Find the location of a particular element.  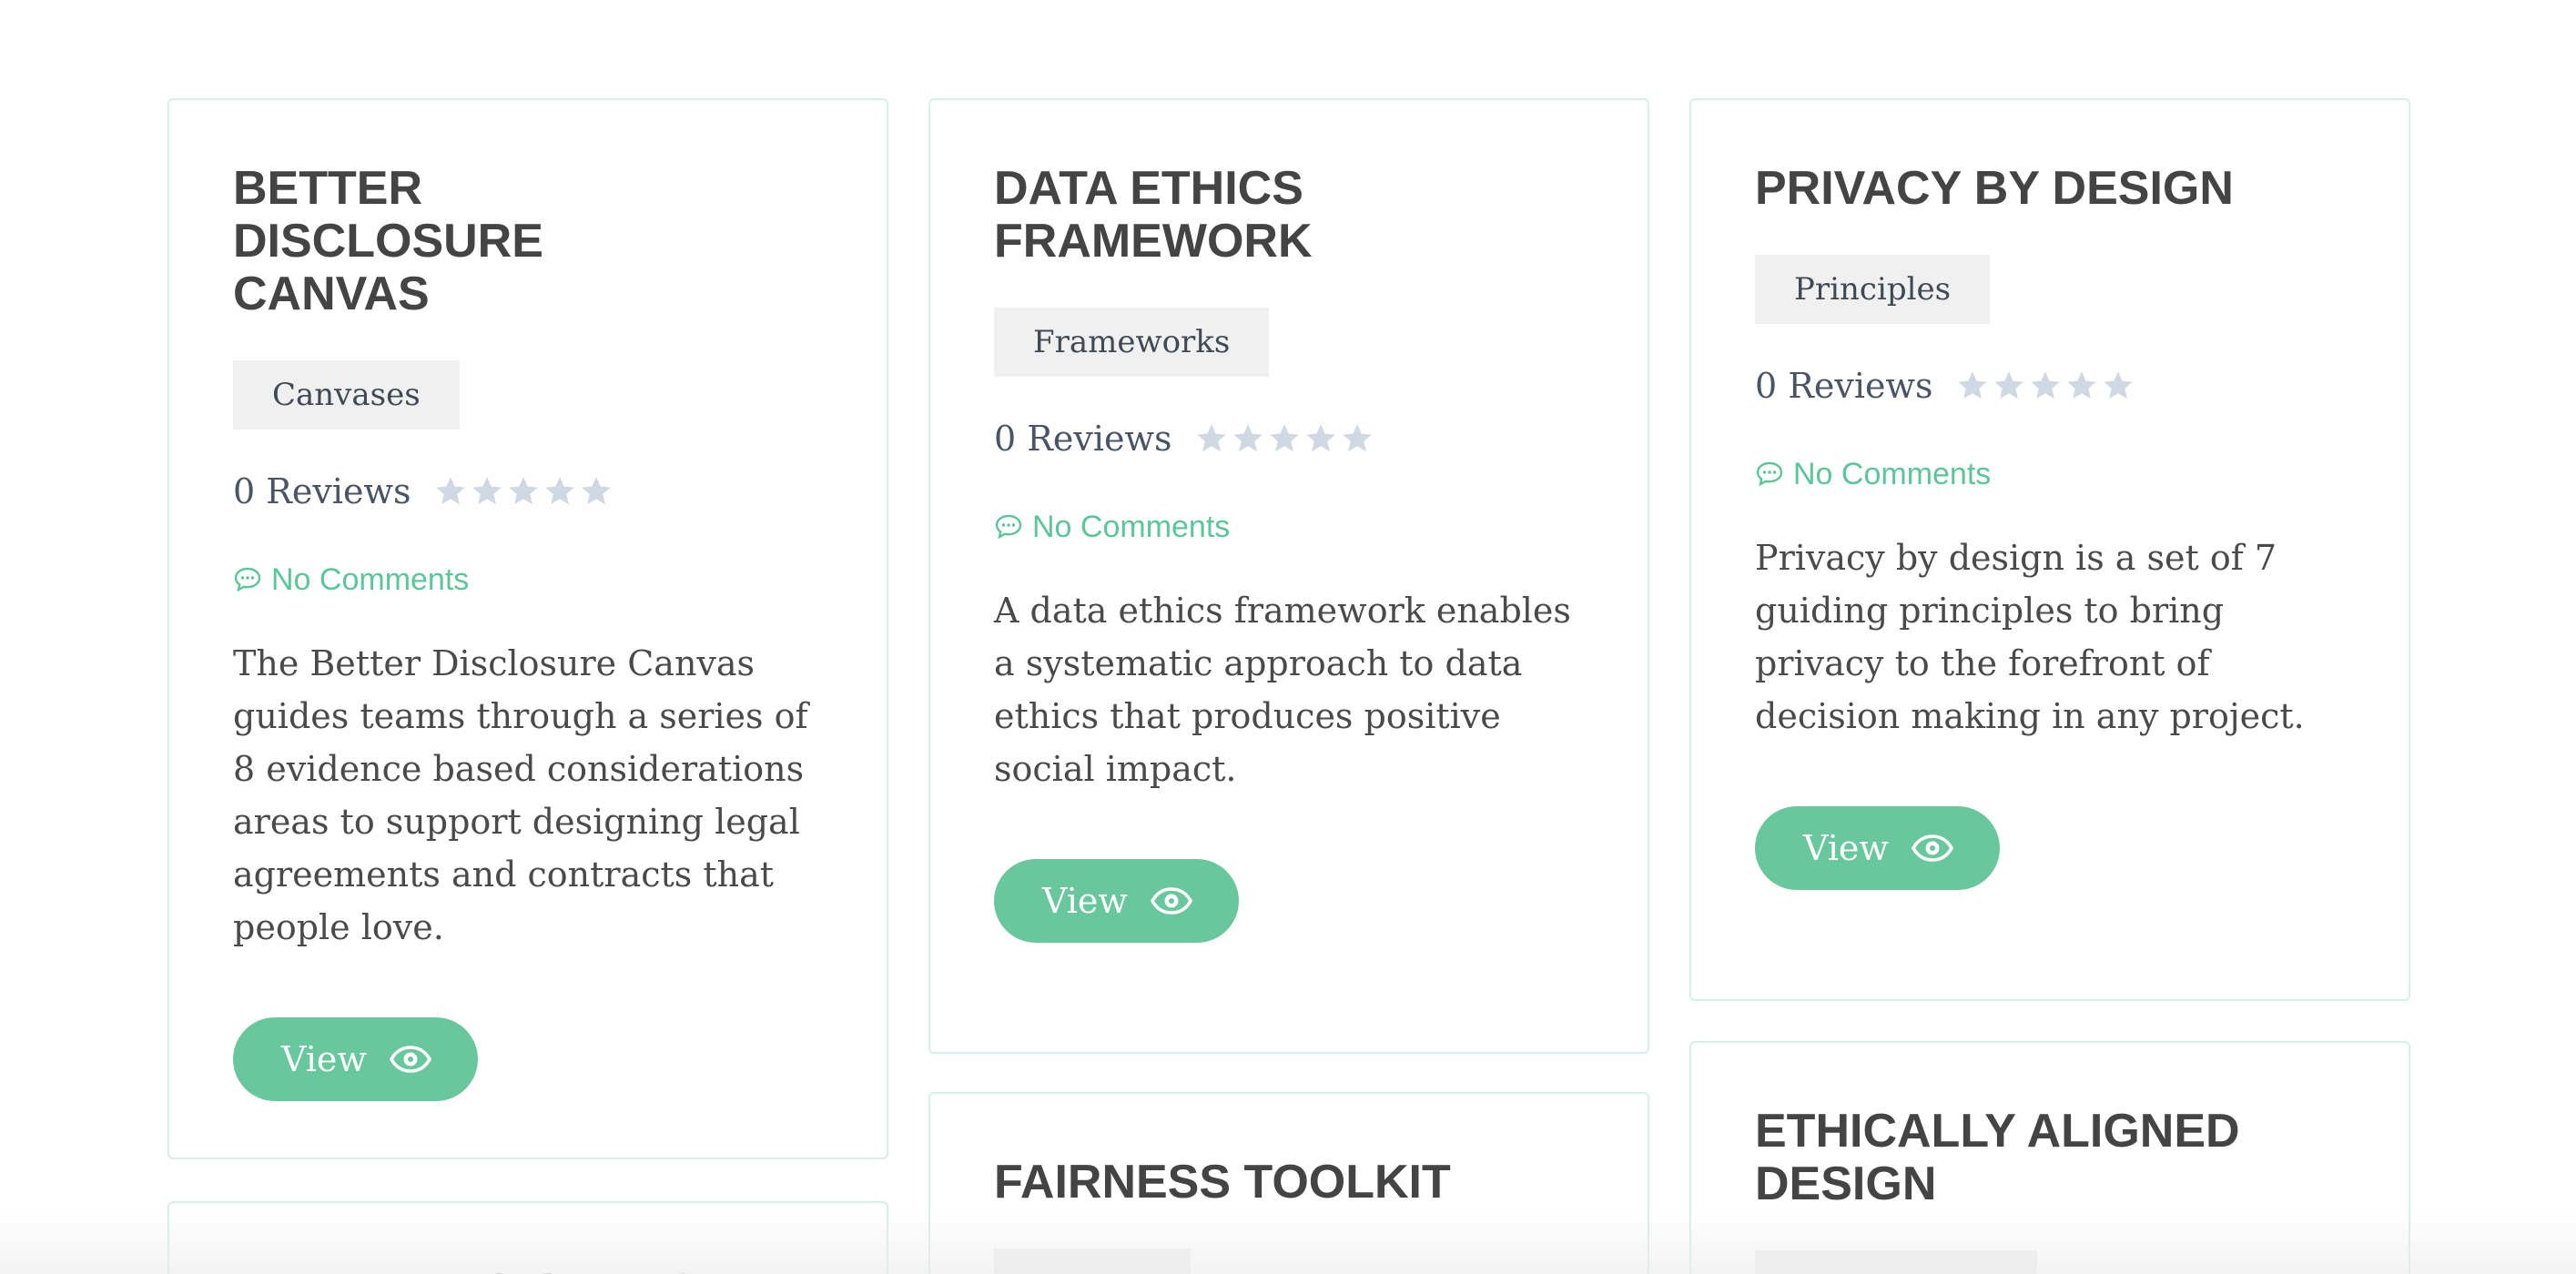

card-title: DATA ETHICS FRAMEWORK is located at coordinates (1167, 215).